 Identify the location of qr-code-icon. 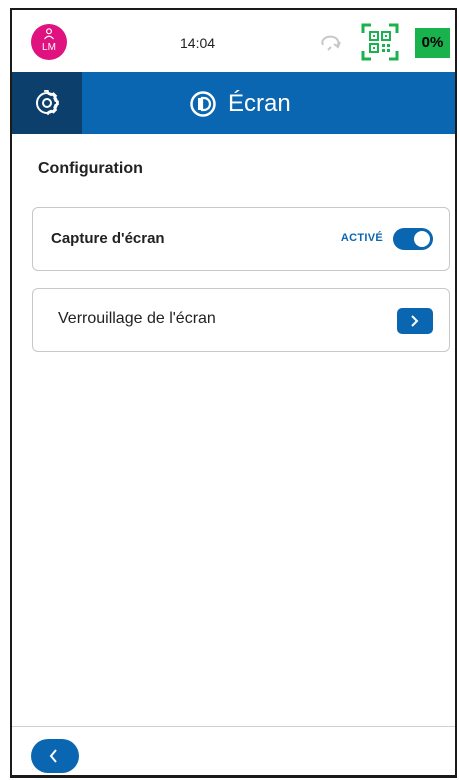
(380, 42).